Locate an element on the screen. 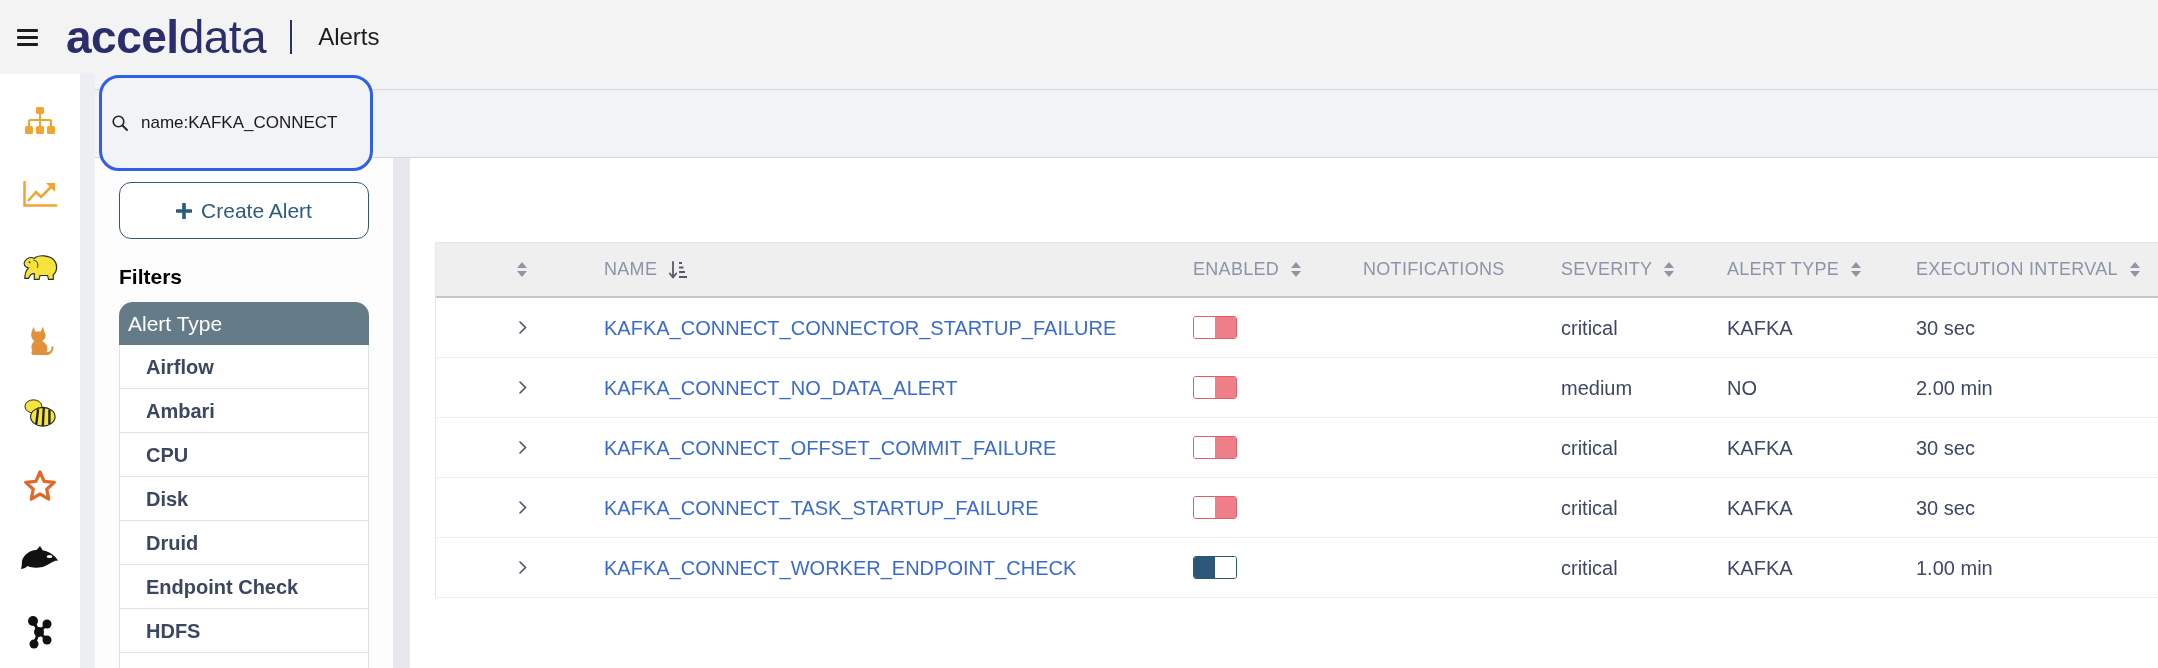 Image resolution: width=2158 pixels, height=668 pixels. alert-name-link: KAFKA_CONNECT_NO_DATA_ALERT is located at coordinates (781, 387).